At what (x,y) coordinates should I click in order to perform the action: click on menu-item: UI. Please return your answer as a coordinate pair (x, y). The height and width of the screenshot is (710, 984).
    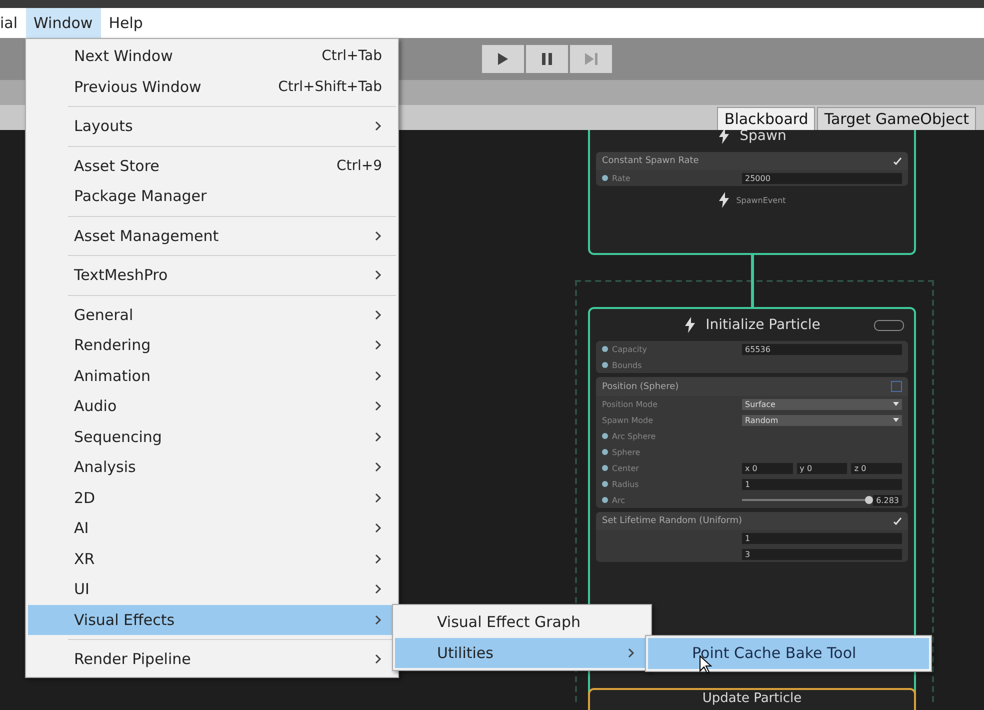
    Looking at the image, I should click on (212, 589).